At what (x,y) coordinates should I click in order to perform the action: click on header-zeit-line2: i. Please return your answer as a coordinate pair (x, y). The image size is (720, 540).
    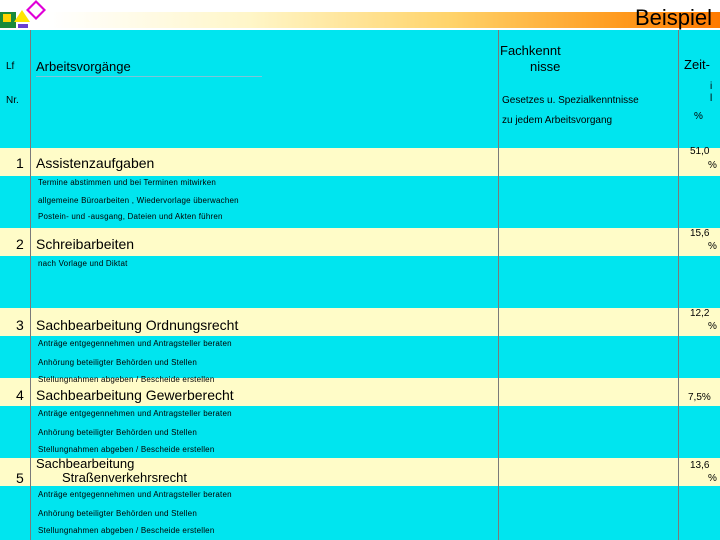
    Looking at the image, I should click on (711, 86).